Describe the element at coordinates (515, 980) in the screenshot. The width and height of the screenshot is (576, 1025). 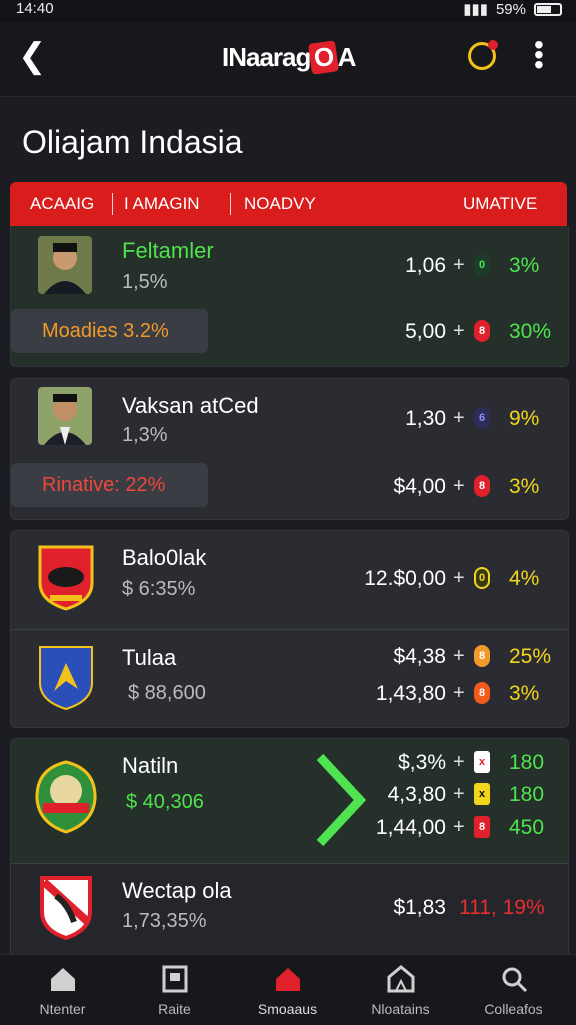
I see `search-icon` at that location.